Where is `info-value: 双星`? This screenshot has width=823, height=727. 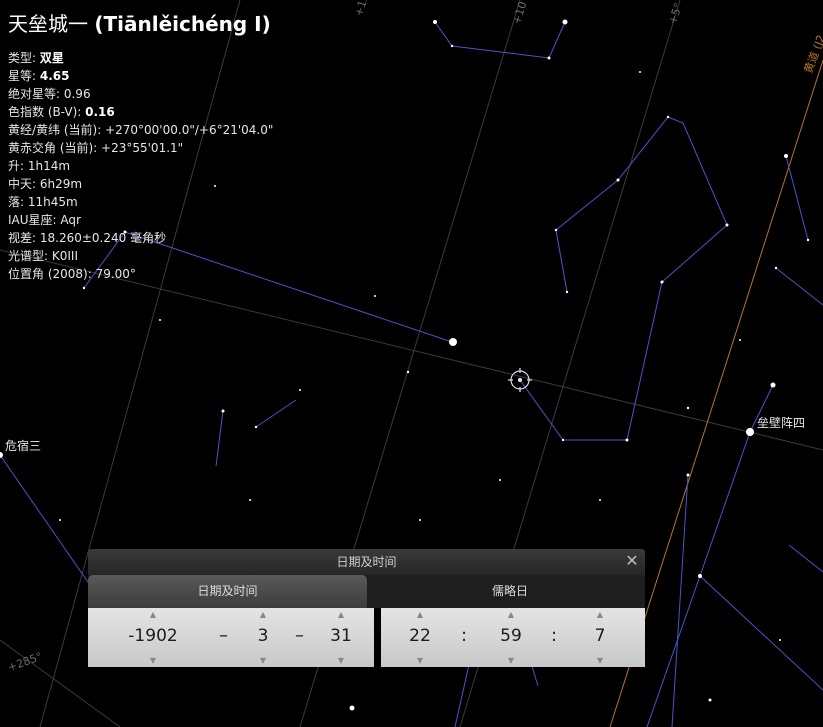
info-value: 双星 is located at coordinates (51, 58).